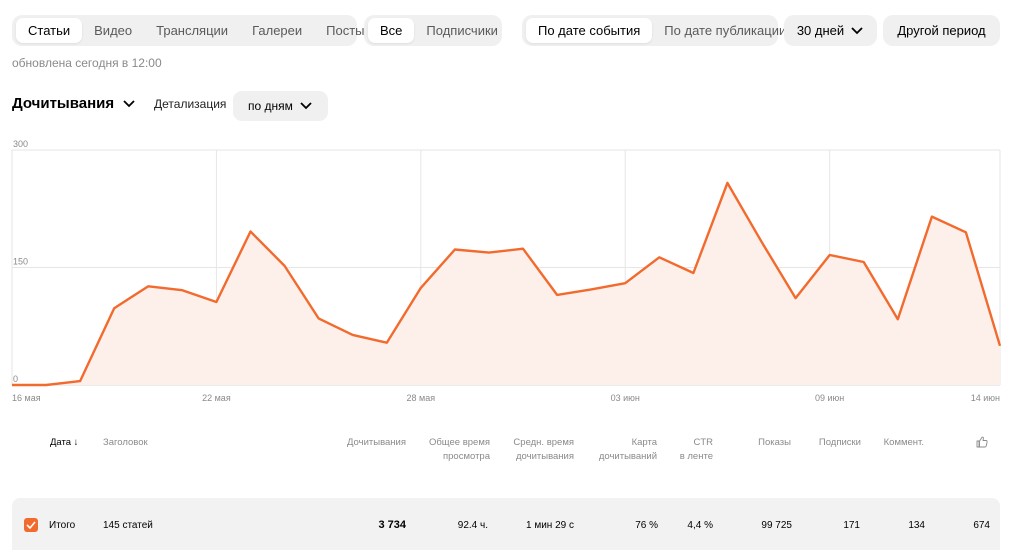  What do you see at coordinates (462, 30) in the screenshot?
I see `tab-subscribers: Подписчики` at bounding box center [462, 30].